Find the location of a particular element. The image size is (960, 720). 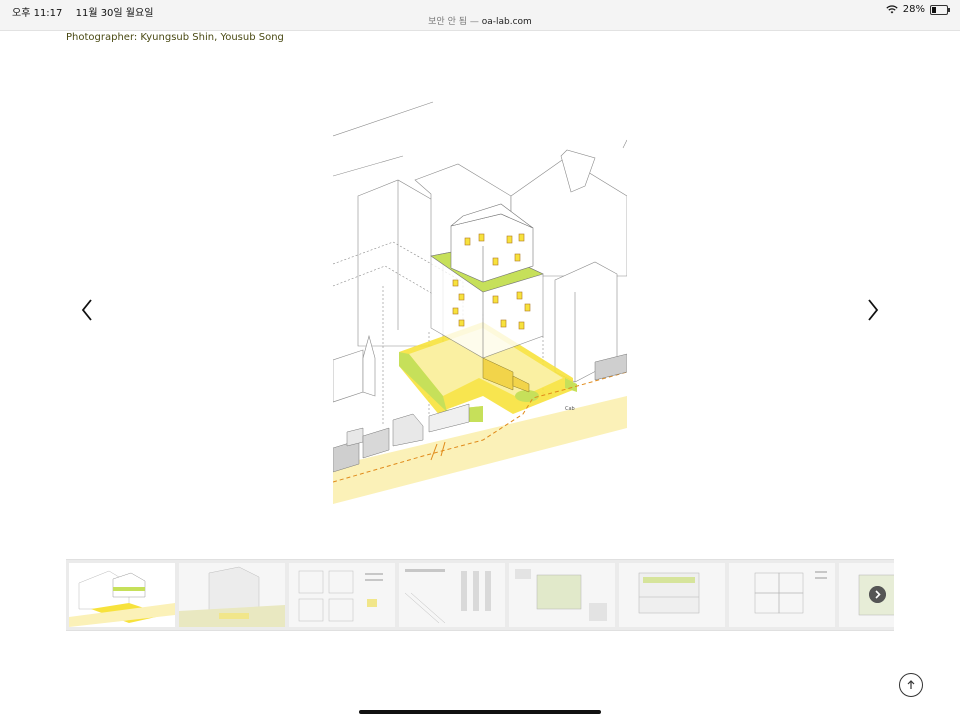

diagram-label: Cab is located at coordinates (570, 409).